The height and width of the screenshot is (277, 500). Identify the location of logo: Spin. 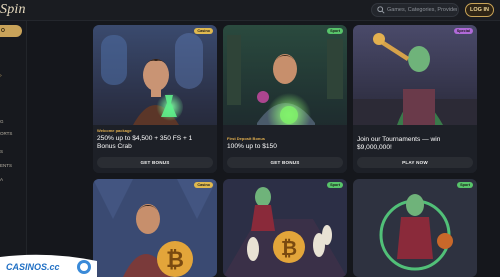
(13, 10).